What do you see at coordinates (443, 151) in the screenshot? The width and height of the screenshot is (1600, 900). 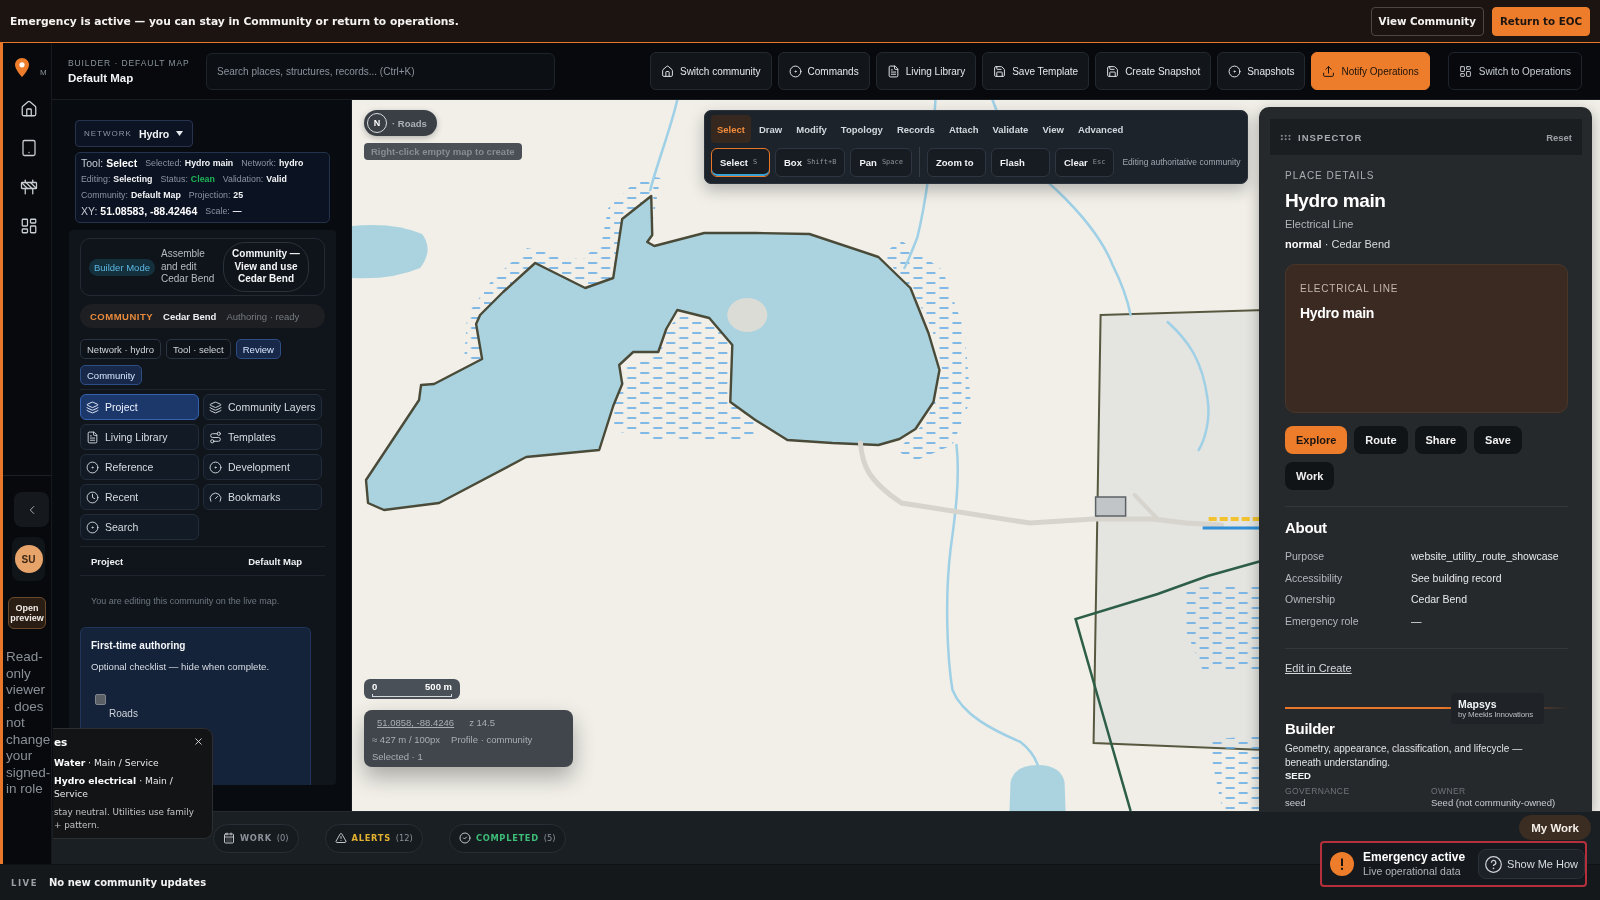 I see `map-hint: Right-click empty map to create` at bounding box center [443, 151].